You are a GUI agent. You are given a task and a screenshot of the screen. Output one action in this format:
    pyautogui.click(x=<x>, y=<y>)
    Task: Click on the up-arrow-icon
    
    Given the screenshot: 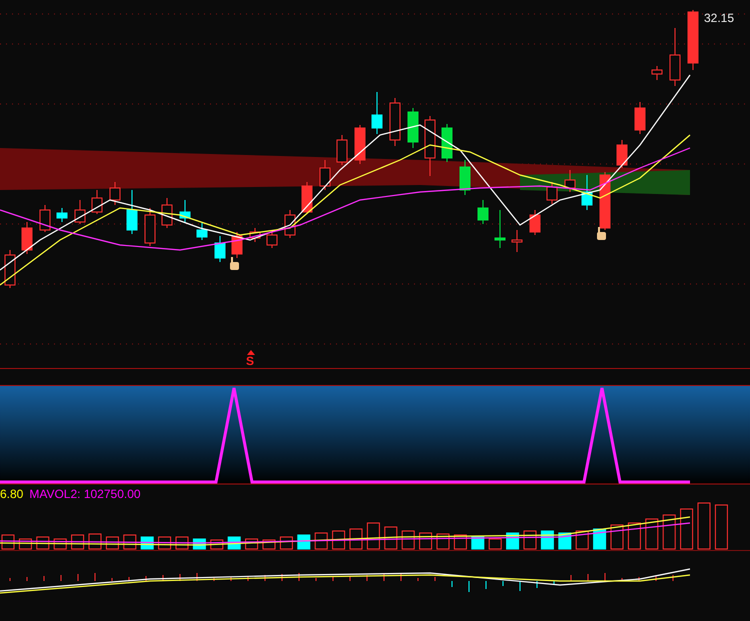 What is the action you would take?
    pyautogui.click(x=251, y=352)
    